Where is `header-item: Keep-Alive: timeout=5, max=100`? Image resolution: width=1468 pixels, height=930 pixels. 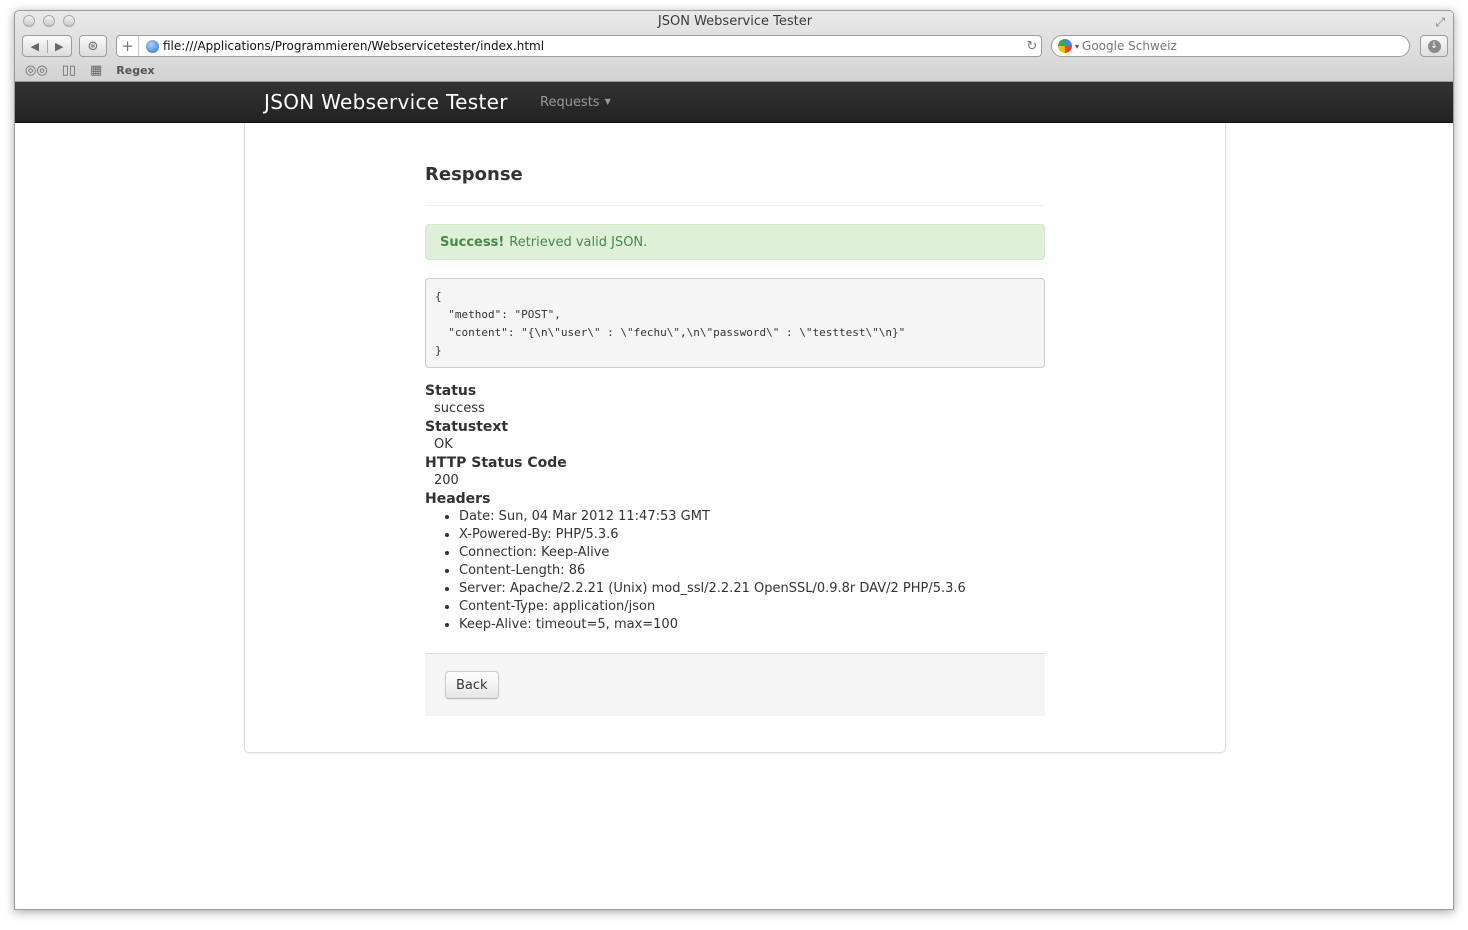 header-item: Keep-Alive: timeout=5, max=100 is located at coordinates (752, 625).